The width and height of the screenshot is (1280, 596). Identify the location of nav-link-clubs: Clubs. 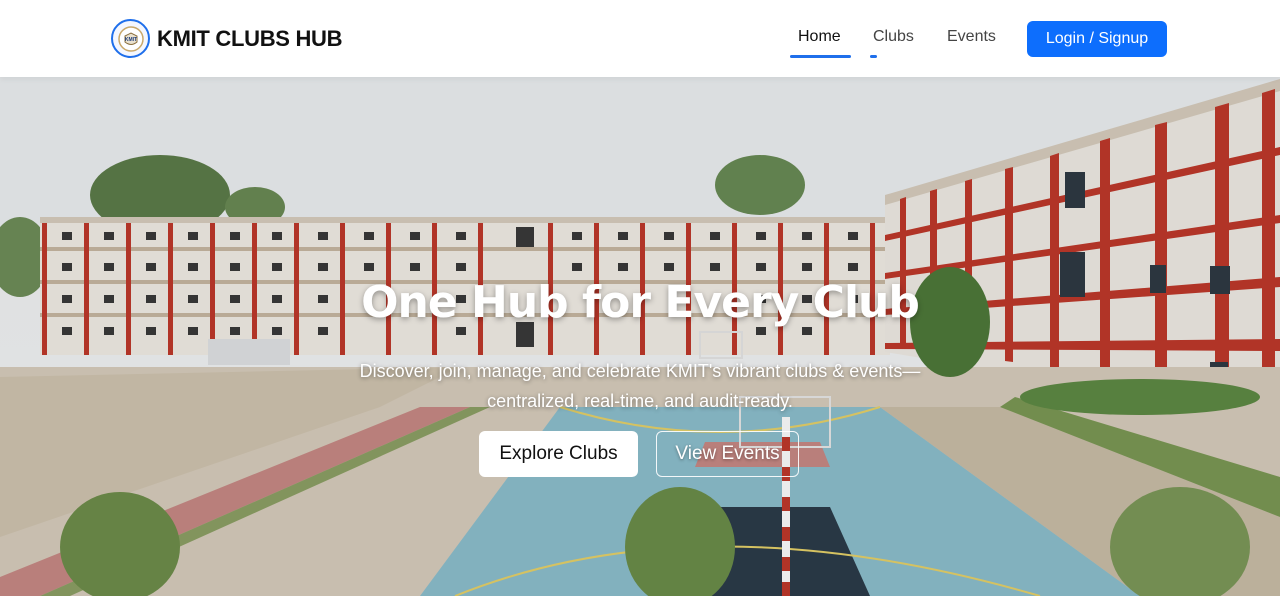
(893, 37).